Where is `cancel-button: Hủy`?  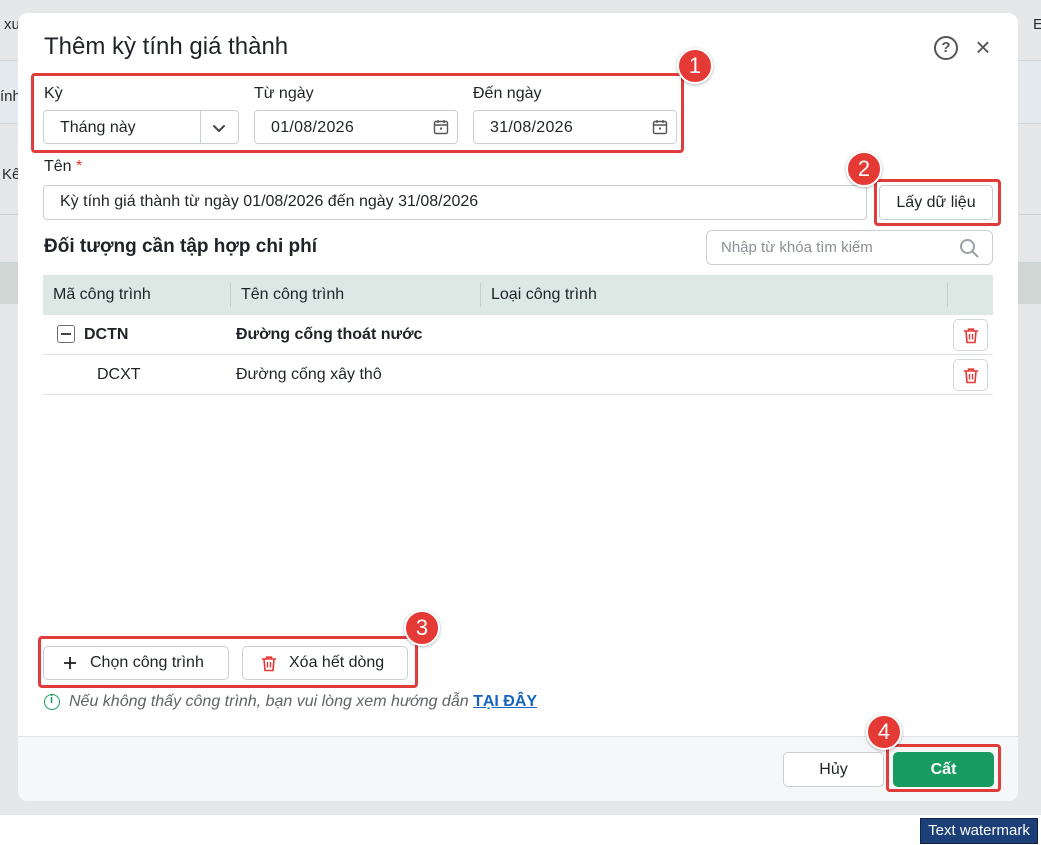 cancel-button: Hủy is located at coordinates (833, 769).